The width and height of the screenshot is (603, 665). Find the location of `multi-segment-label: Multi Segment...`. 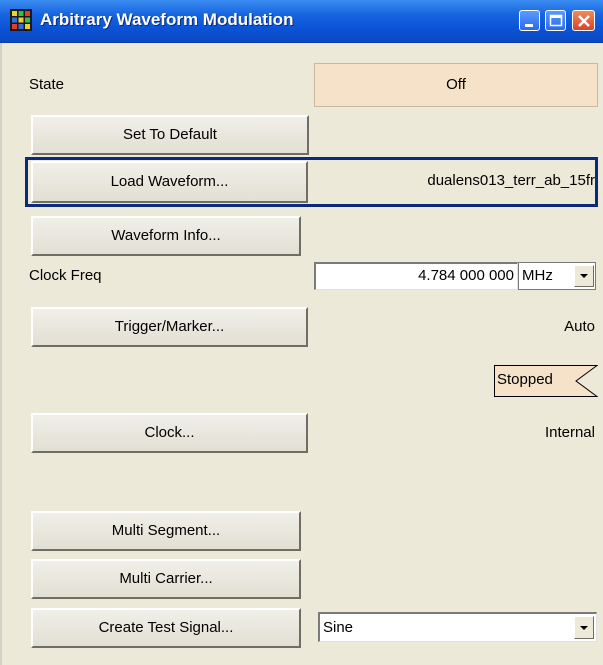

multi-segment-label: Multi Segment... is located at coordinates (166, 530).